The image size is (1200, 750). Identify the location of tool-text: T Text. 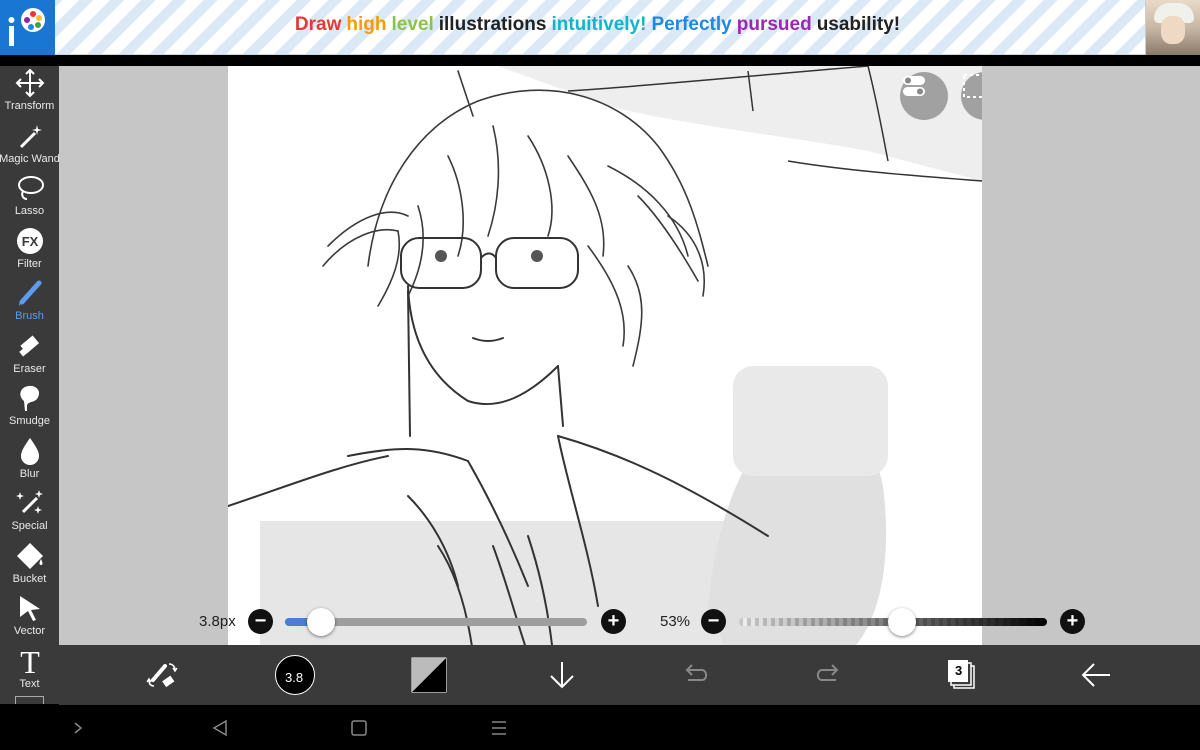
(29, 670).